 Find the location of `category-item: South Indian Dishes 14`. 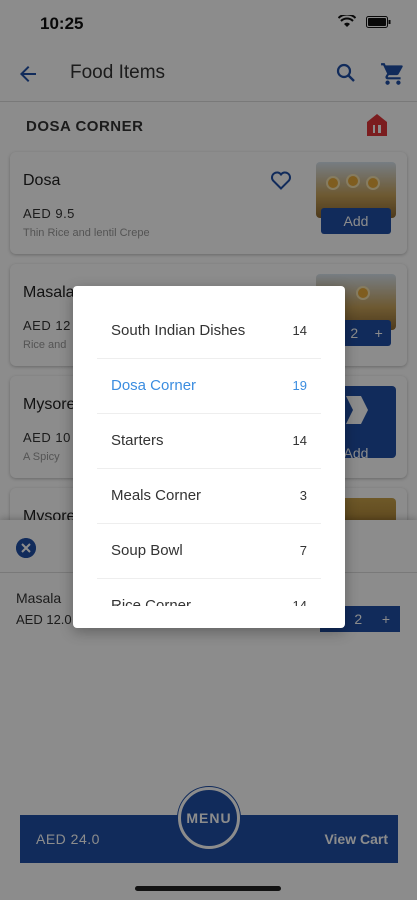

category-item: South Indian Dishes 14 is located at coordinates (209, 331).